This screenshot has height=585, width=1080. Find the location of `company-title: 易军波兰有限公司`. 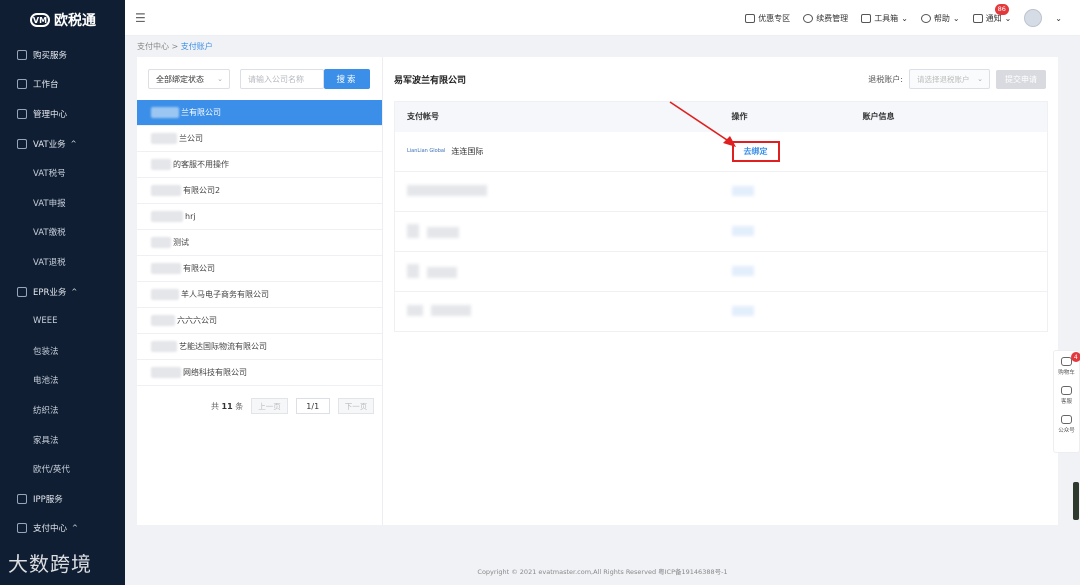

company-title: 易军波兰有限公司 is located at coordinates (430, 81).